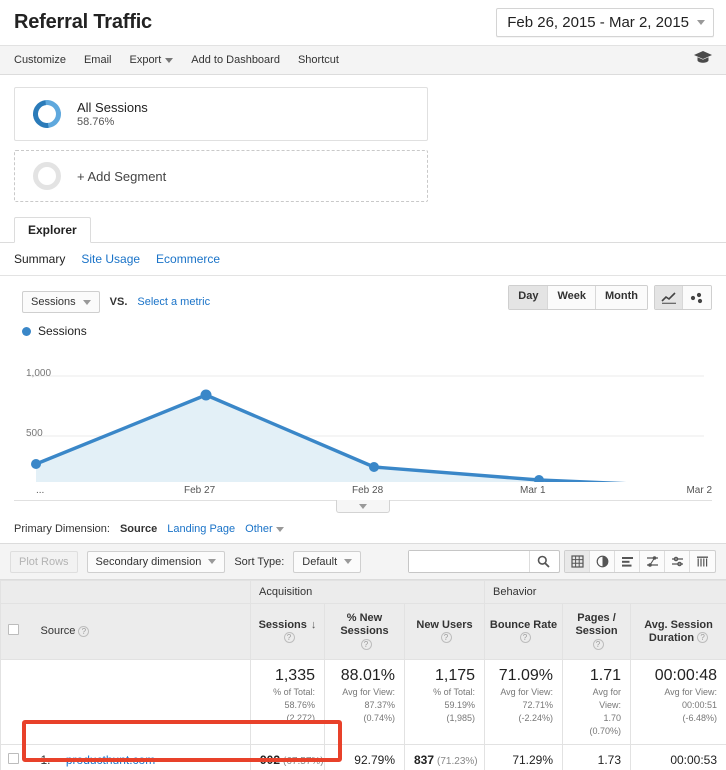 This screenshot has width=726, height=770. What do you see at coordinates (39, 373) in the screenshot?
I see `y-axis-tick-1000: 1,000` at bounding box center [39, 373].